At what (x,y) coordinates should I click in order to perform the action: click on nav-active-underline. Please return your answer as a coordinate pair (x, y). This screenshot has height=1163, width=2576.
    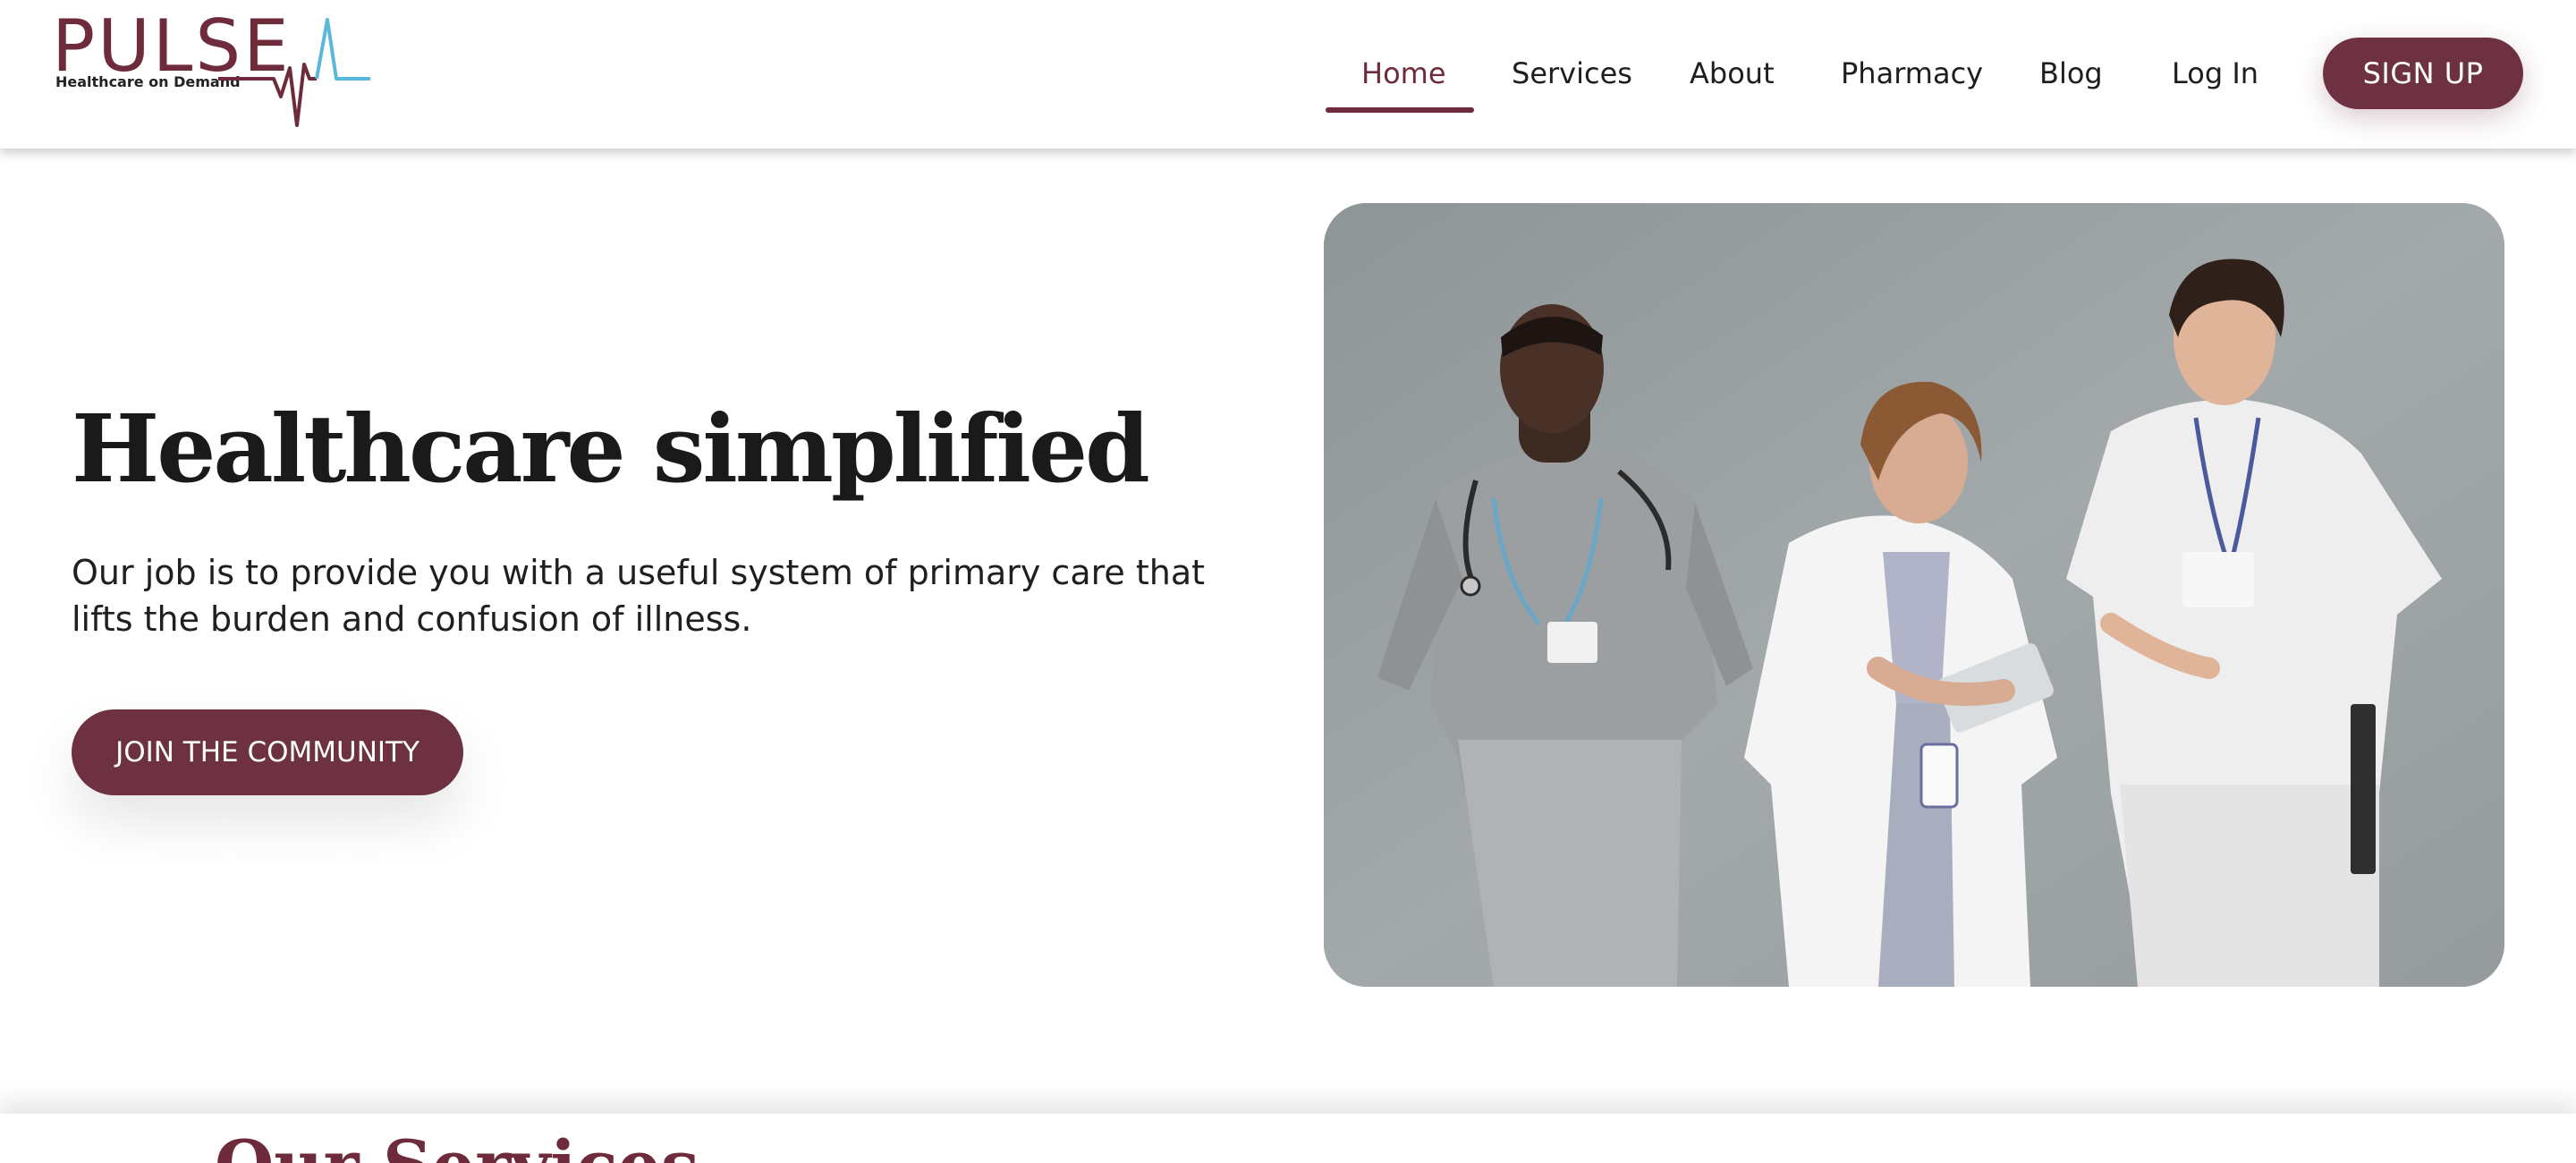
    Looking at the image, I should click on (1400, 110).